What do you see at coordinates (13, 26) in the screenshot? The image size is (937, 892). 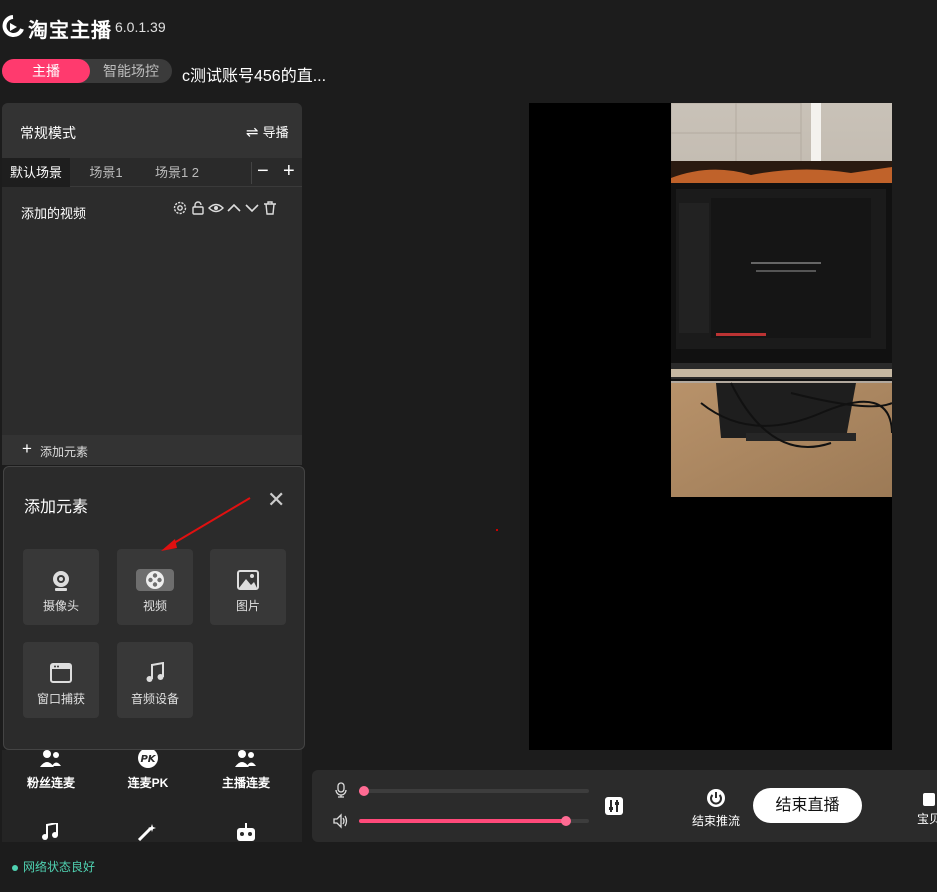 I see `app-logo-icon` at bounding box center [13, 26].